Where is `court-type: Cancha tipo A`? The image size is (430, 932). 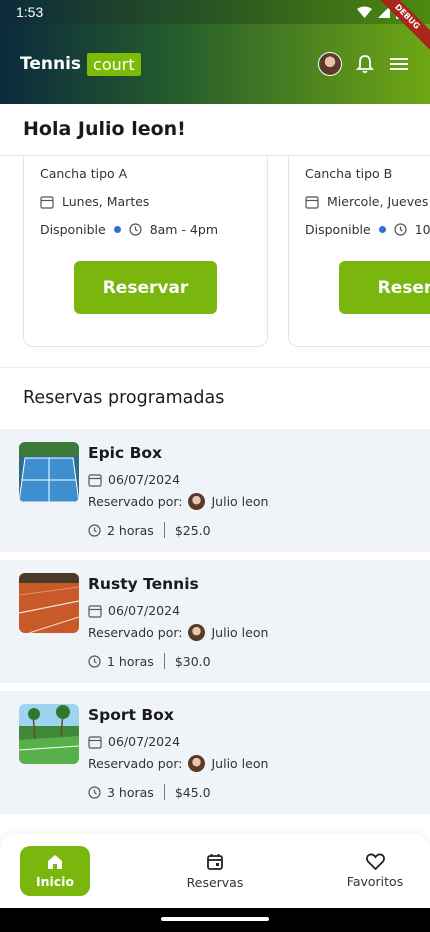 court-type: Cancha tipo A is located at coordinates (84, 173).